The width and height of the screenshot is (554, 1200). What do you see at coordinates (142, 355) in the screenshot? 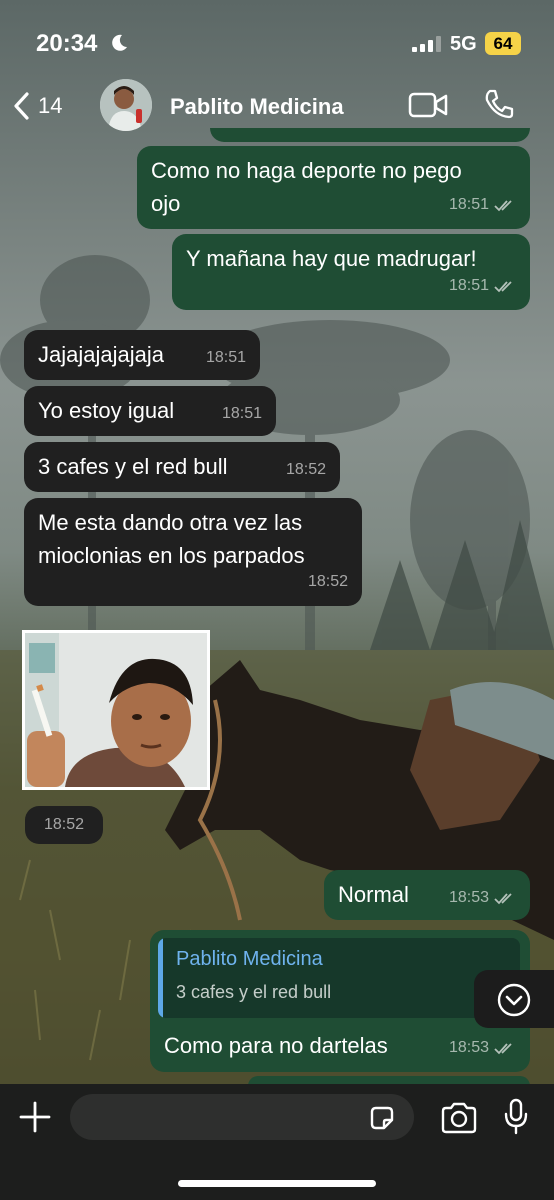
I see `message-incoming: Jajajajajajaja 18:51` at bounding box center [142, 355].